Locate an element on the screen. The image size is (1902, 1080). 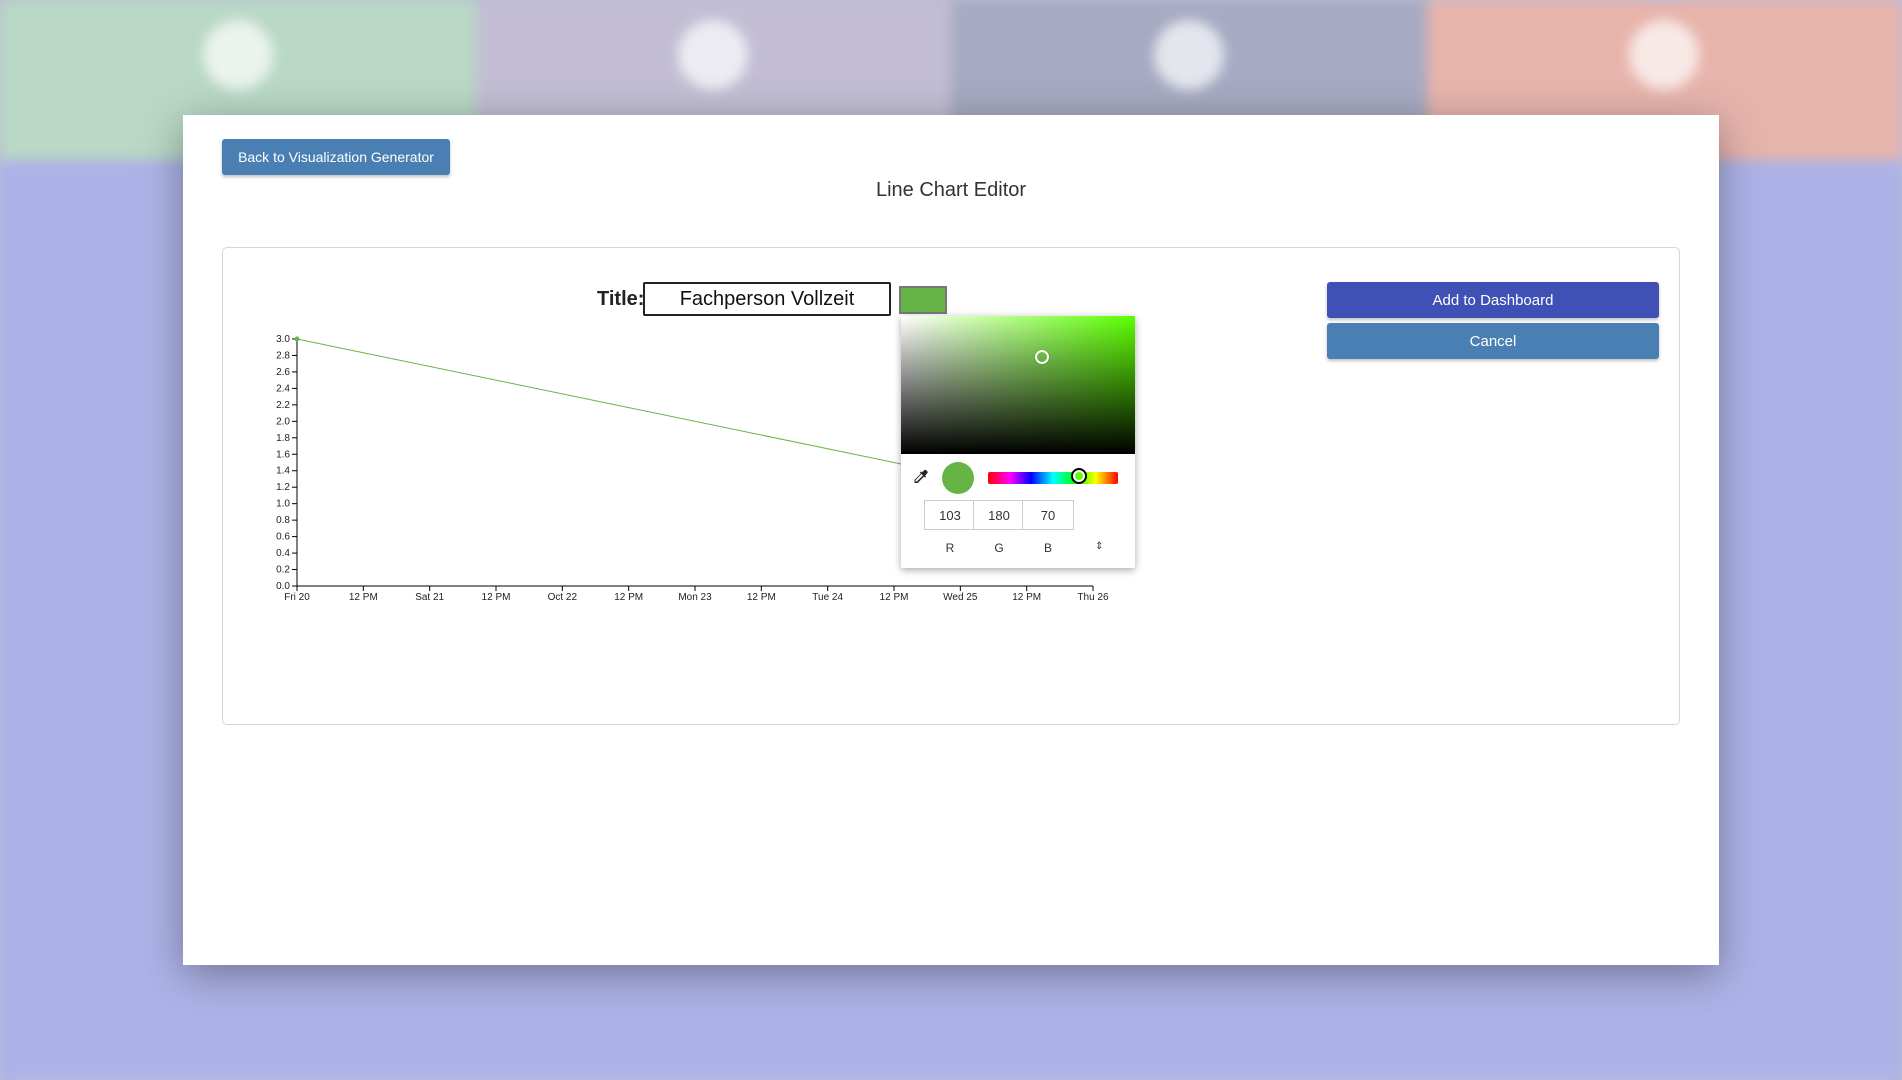
green-input is located at coordinates (999, 515).